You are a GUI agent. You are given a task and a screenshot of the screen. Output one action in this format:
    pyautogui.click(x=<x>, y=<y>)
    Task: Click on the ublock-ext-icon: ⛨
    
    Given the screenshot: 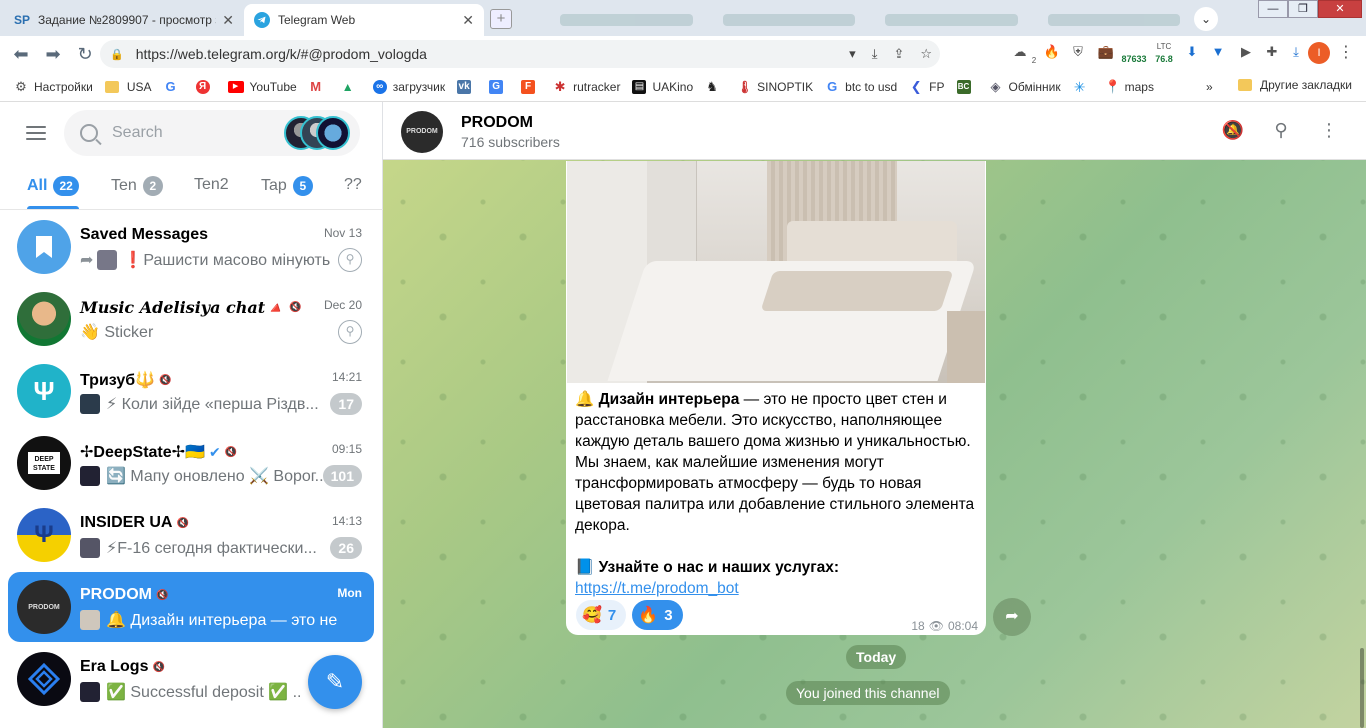 What is the action you would take?
    pyautogui.click(x=1078, y=52)
    